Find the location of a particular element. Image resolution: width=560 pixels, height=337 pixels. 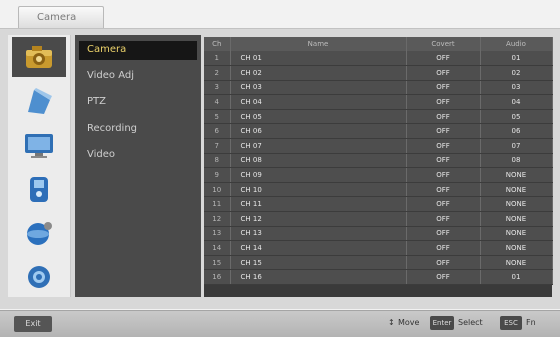

table-row: 4 CH 04 OFF 04 is located at coordinates (378, 102).